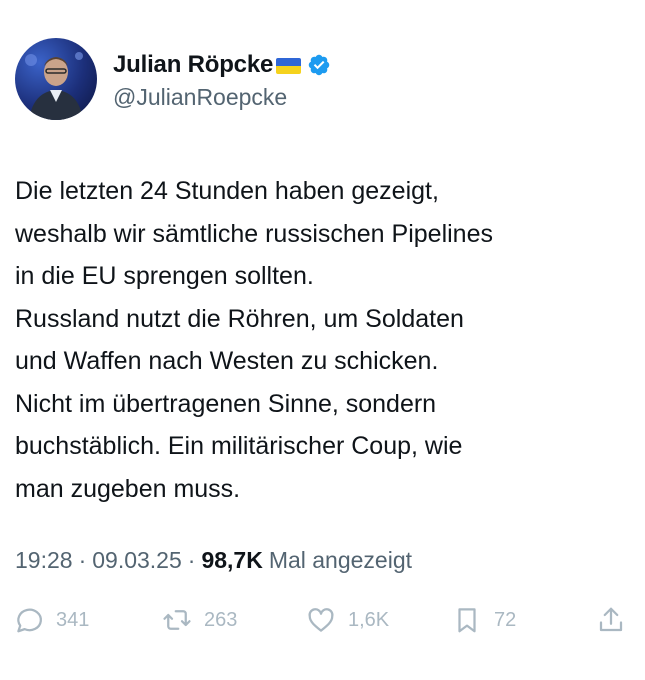 The height and width of the screenshot is (680, 645). I want to click on tweet-date: 09.03.25, so click(137, 560).